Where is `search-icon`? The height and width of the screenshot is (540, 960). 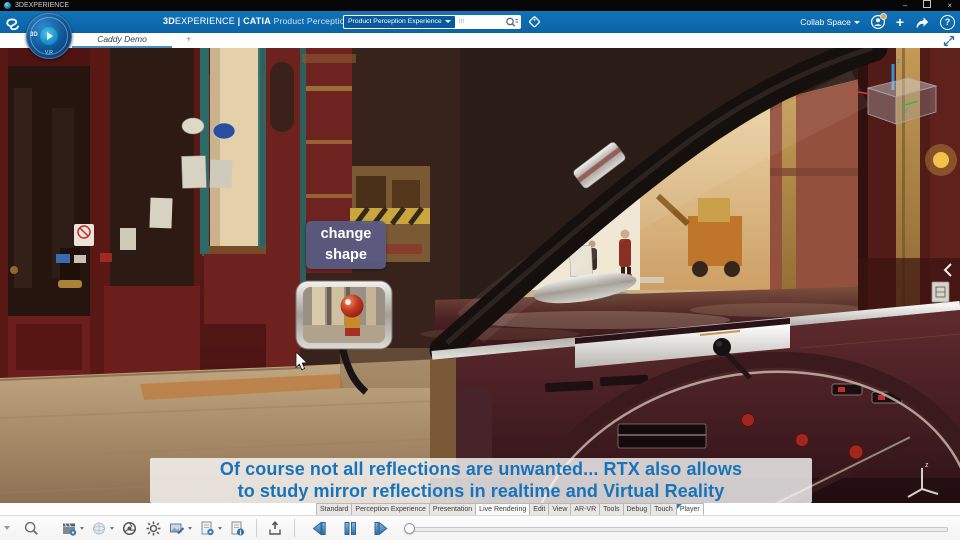 search-icon is located at coordinates (512, 22).